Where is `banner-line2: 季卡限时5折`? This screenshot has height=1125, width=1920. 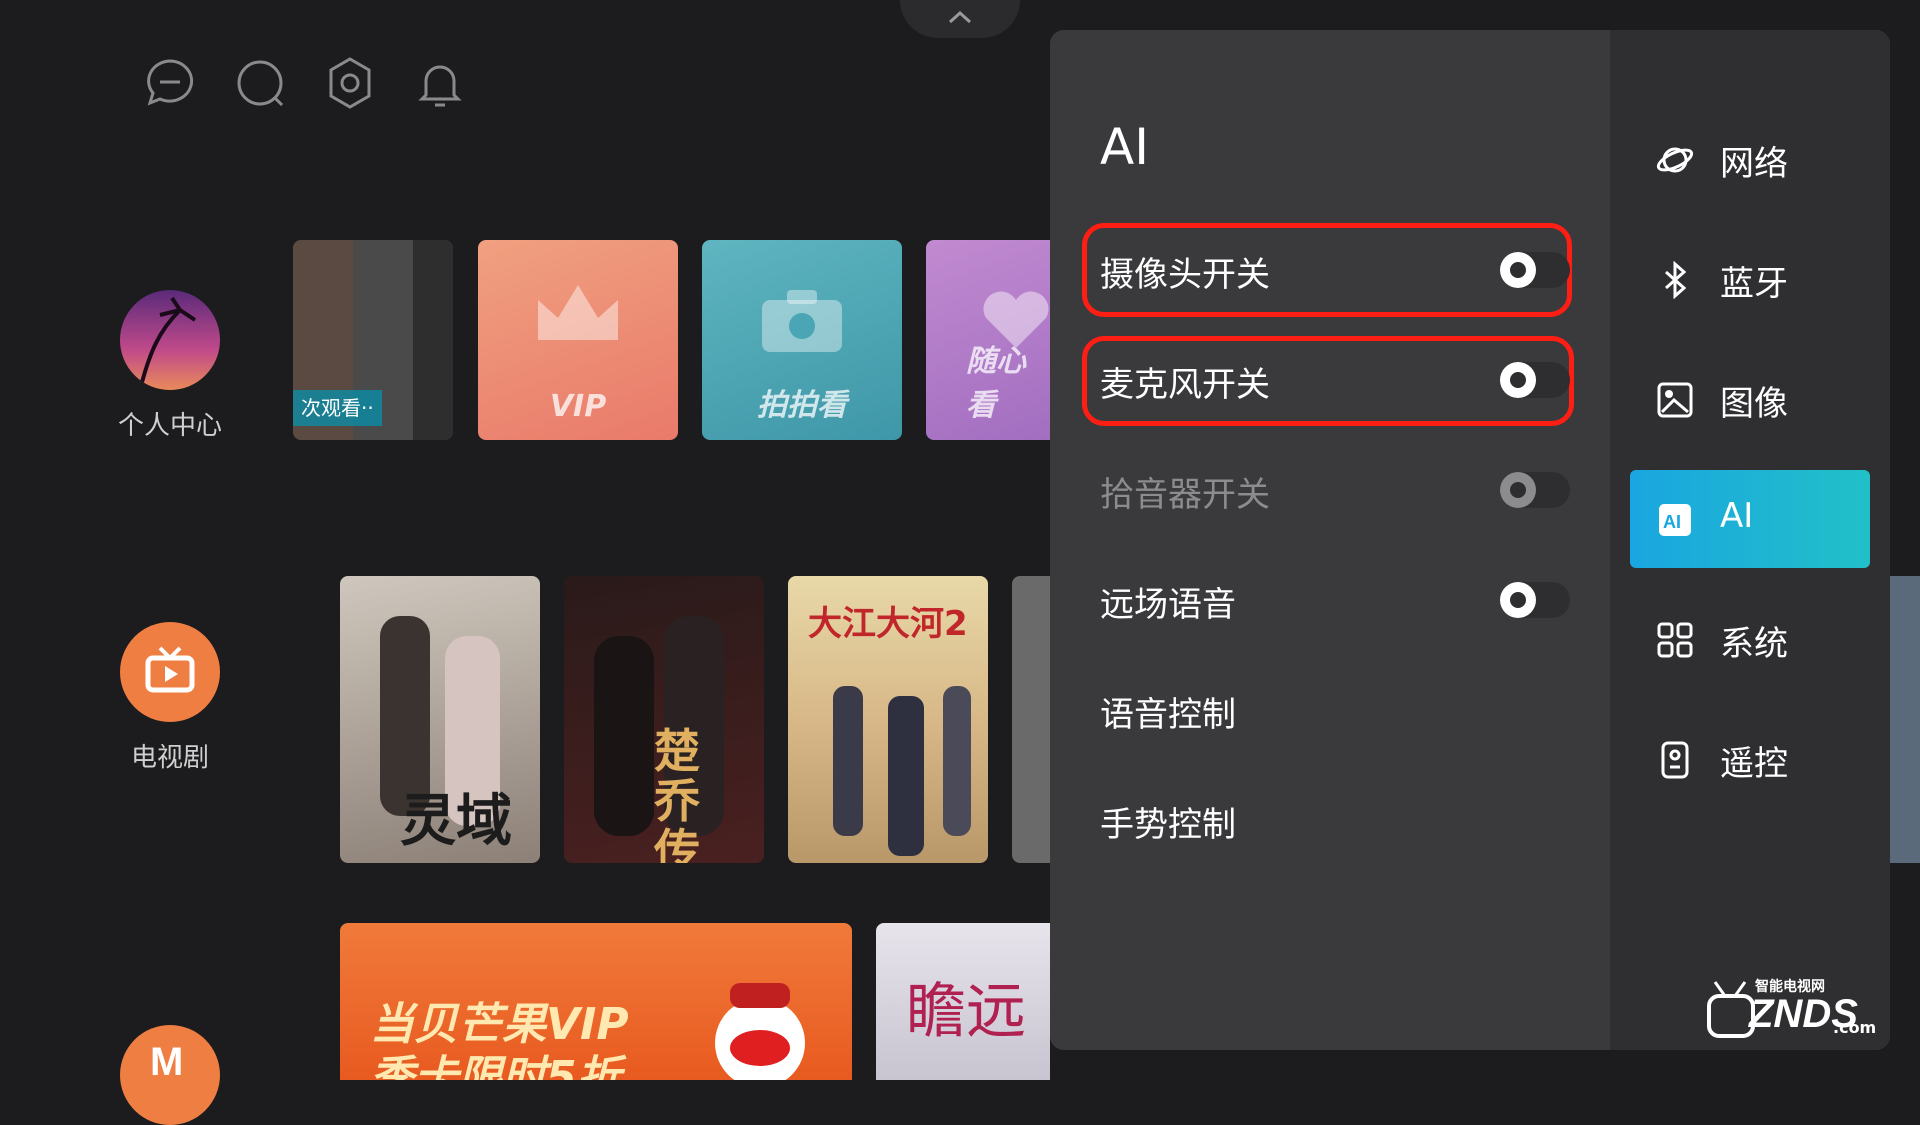 banner-line2: 季卡限时5折 is located at coordinates (495, 1066).